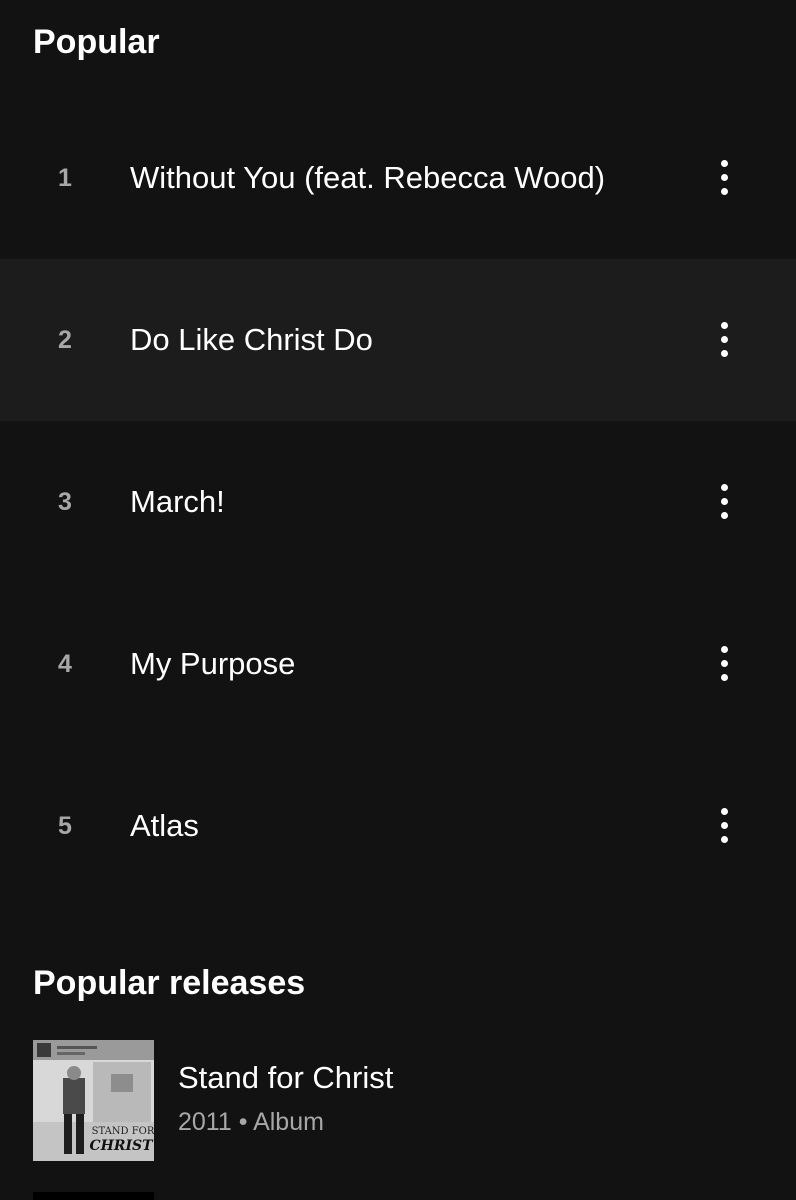 Image resolution: width=796 pixels, height=1200 pixels. What do you see at coordinates (251, 1122) in the screenshot?
I see `release-meta: 2011 • Album` at bounding box center [251, 1122].